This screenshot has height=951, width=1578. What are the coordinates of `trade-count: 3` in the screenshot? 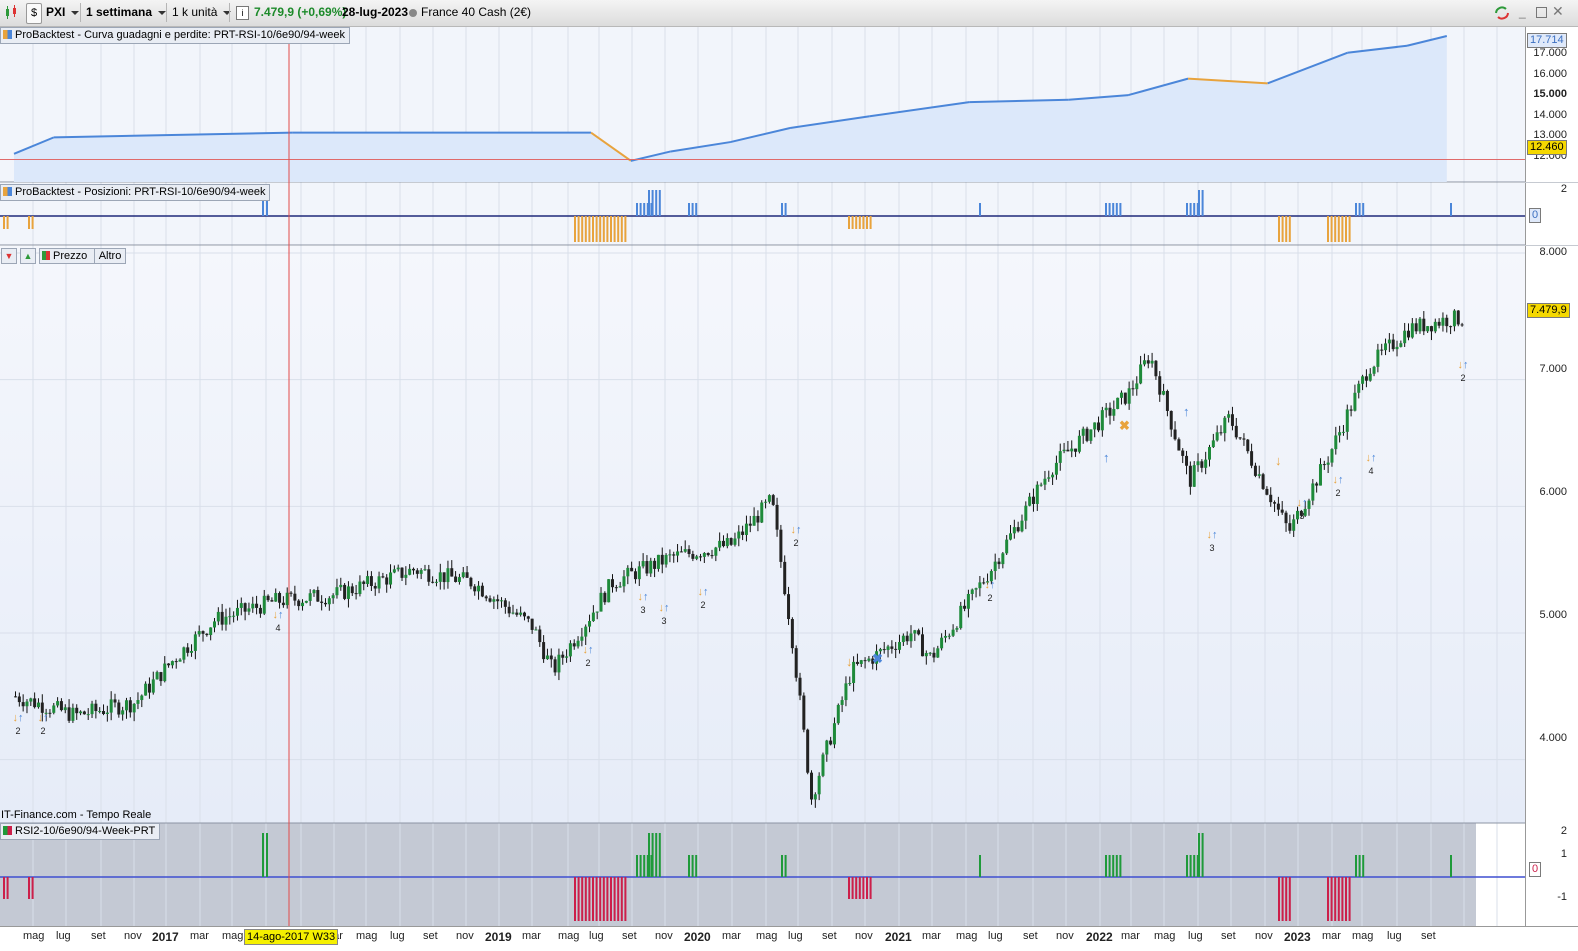 It's located at (643, 610).